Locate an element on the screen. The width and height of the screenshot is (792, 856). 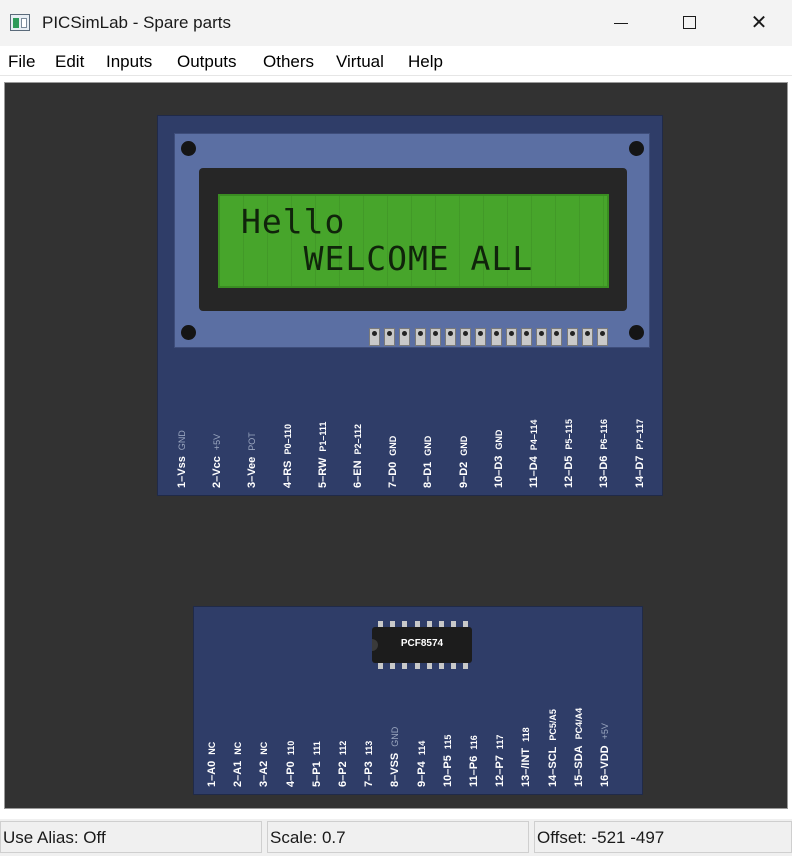
lcd-pin-signal: P6–116 is located at coordinates (604, 434).